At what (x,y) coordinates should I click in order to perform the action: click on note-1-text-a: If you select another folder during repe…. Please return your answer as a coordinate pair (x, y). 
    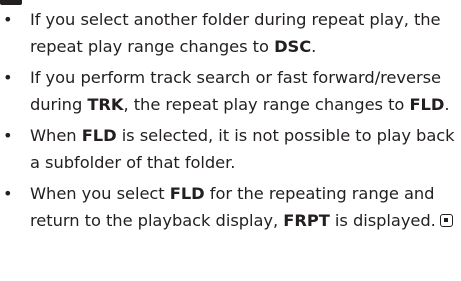
    Looking at the image, I should click on (235, 33).